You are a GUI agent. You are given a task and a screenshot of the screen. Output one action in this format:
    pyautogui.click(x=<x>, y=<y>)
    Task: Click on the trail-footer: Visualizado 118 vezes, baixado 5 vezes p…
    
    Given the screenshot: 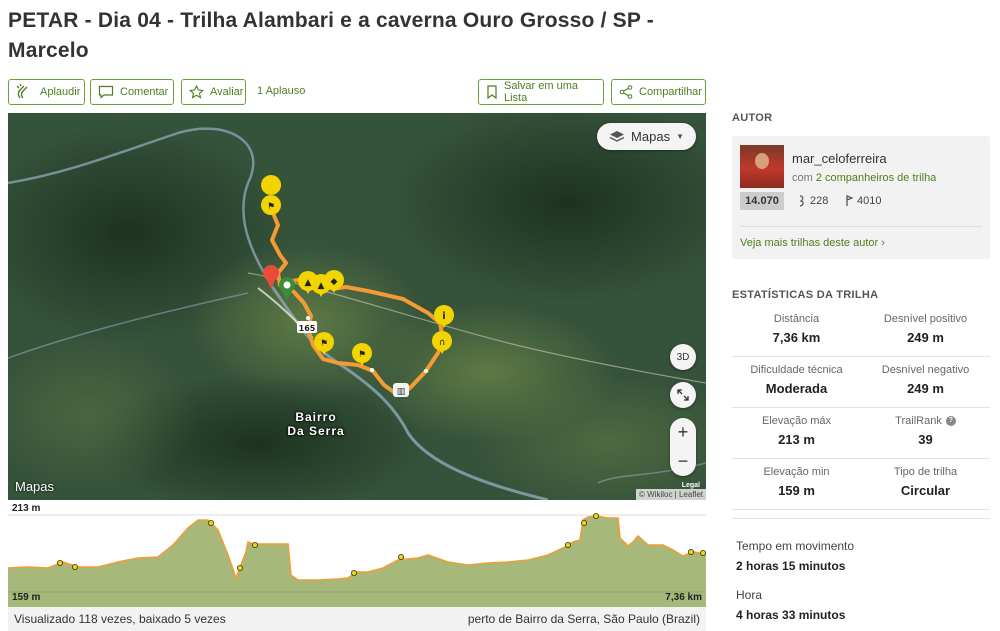 What is the action you would take?
    pyautogui.click(x=357, y=619)
    